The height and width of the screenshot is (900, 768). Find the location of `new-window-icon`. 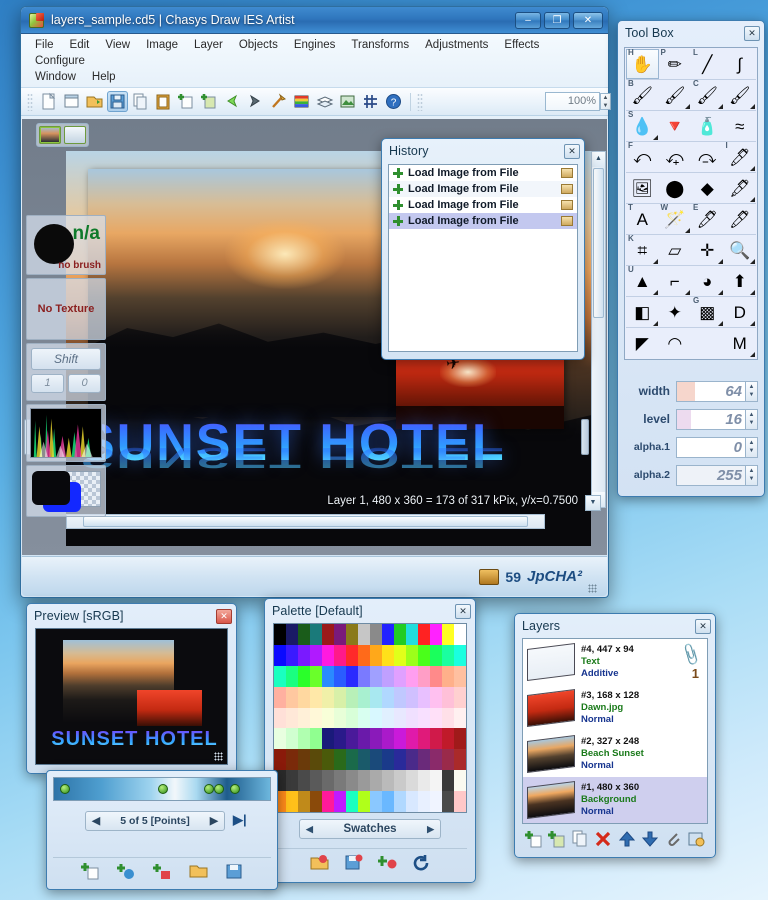

new-window-icon is located at coordinates (71, 101).